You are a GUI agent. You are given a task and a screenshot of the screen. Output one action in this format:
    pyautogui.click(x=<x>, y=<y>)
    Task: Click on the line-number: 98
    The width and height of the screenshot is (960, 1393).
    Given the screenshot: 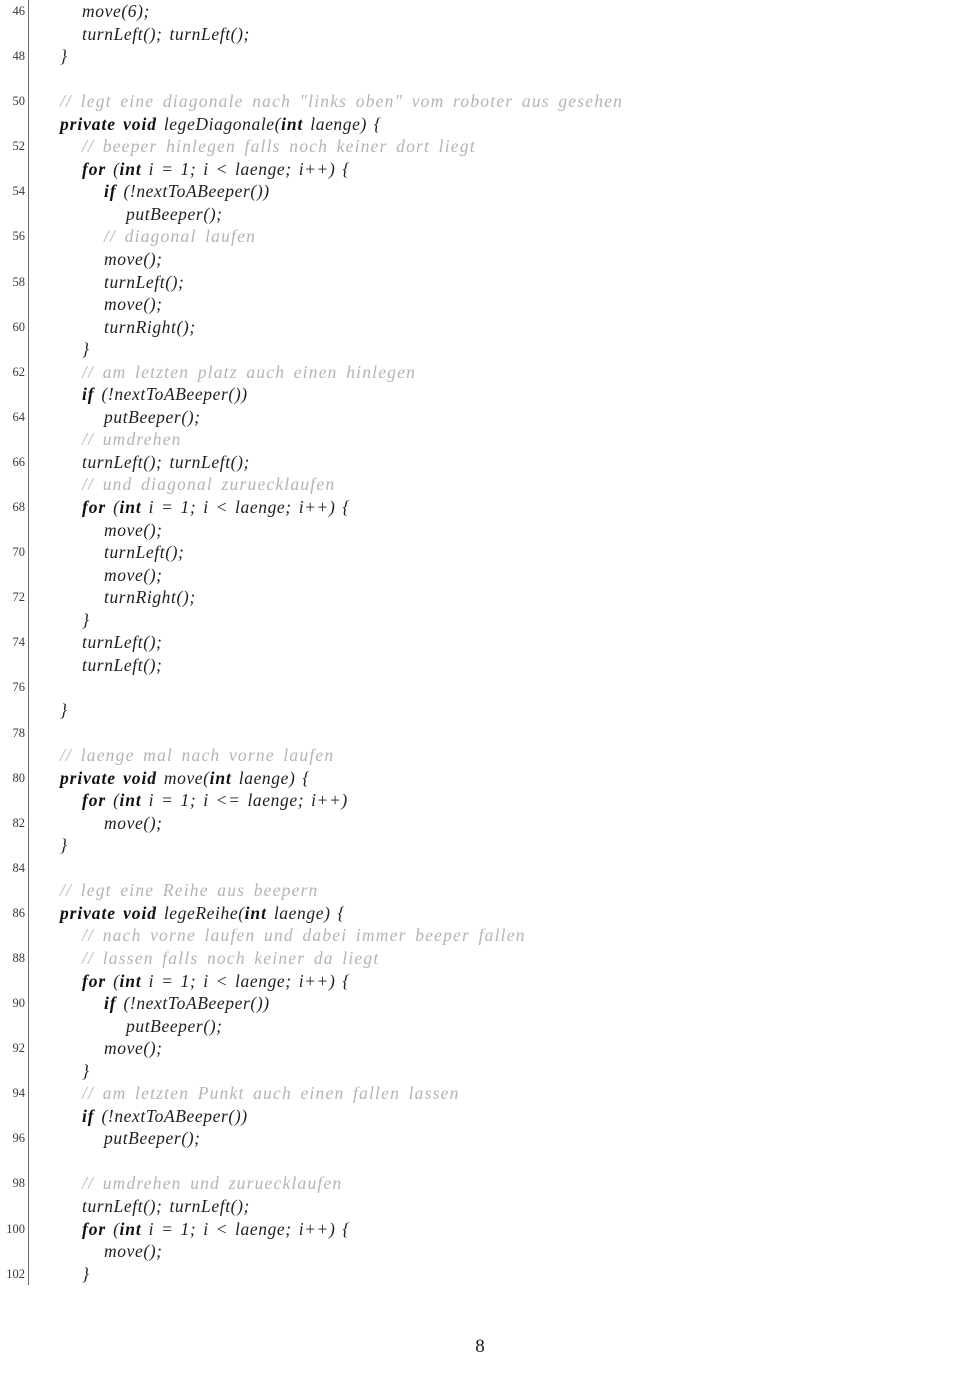 What is the action you would take?
    pyautogui.click(x=19, y=1183)
    